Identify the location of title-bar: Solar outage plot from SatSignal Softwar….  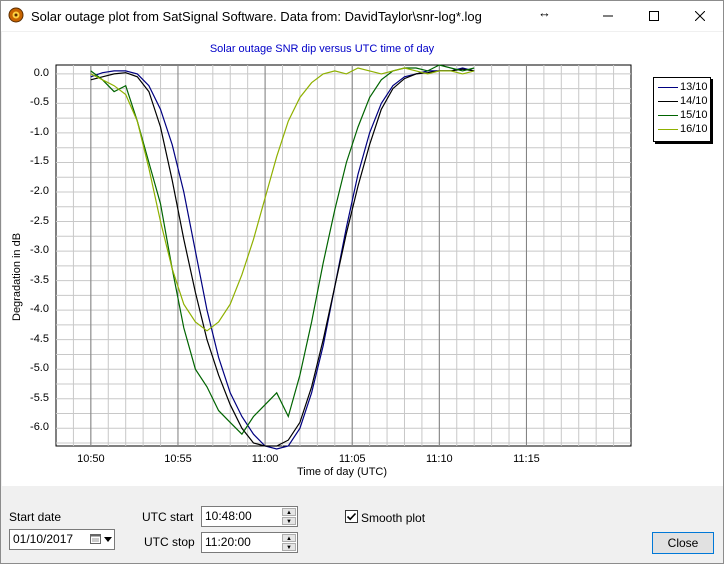
(362, 16).